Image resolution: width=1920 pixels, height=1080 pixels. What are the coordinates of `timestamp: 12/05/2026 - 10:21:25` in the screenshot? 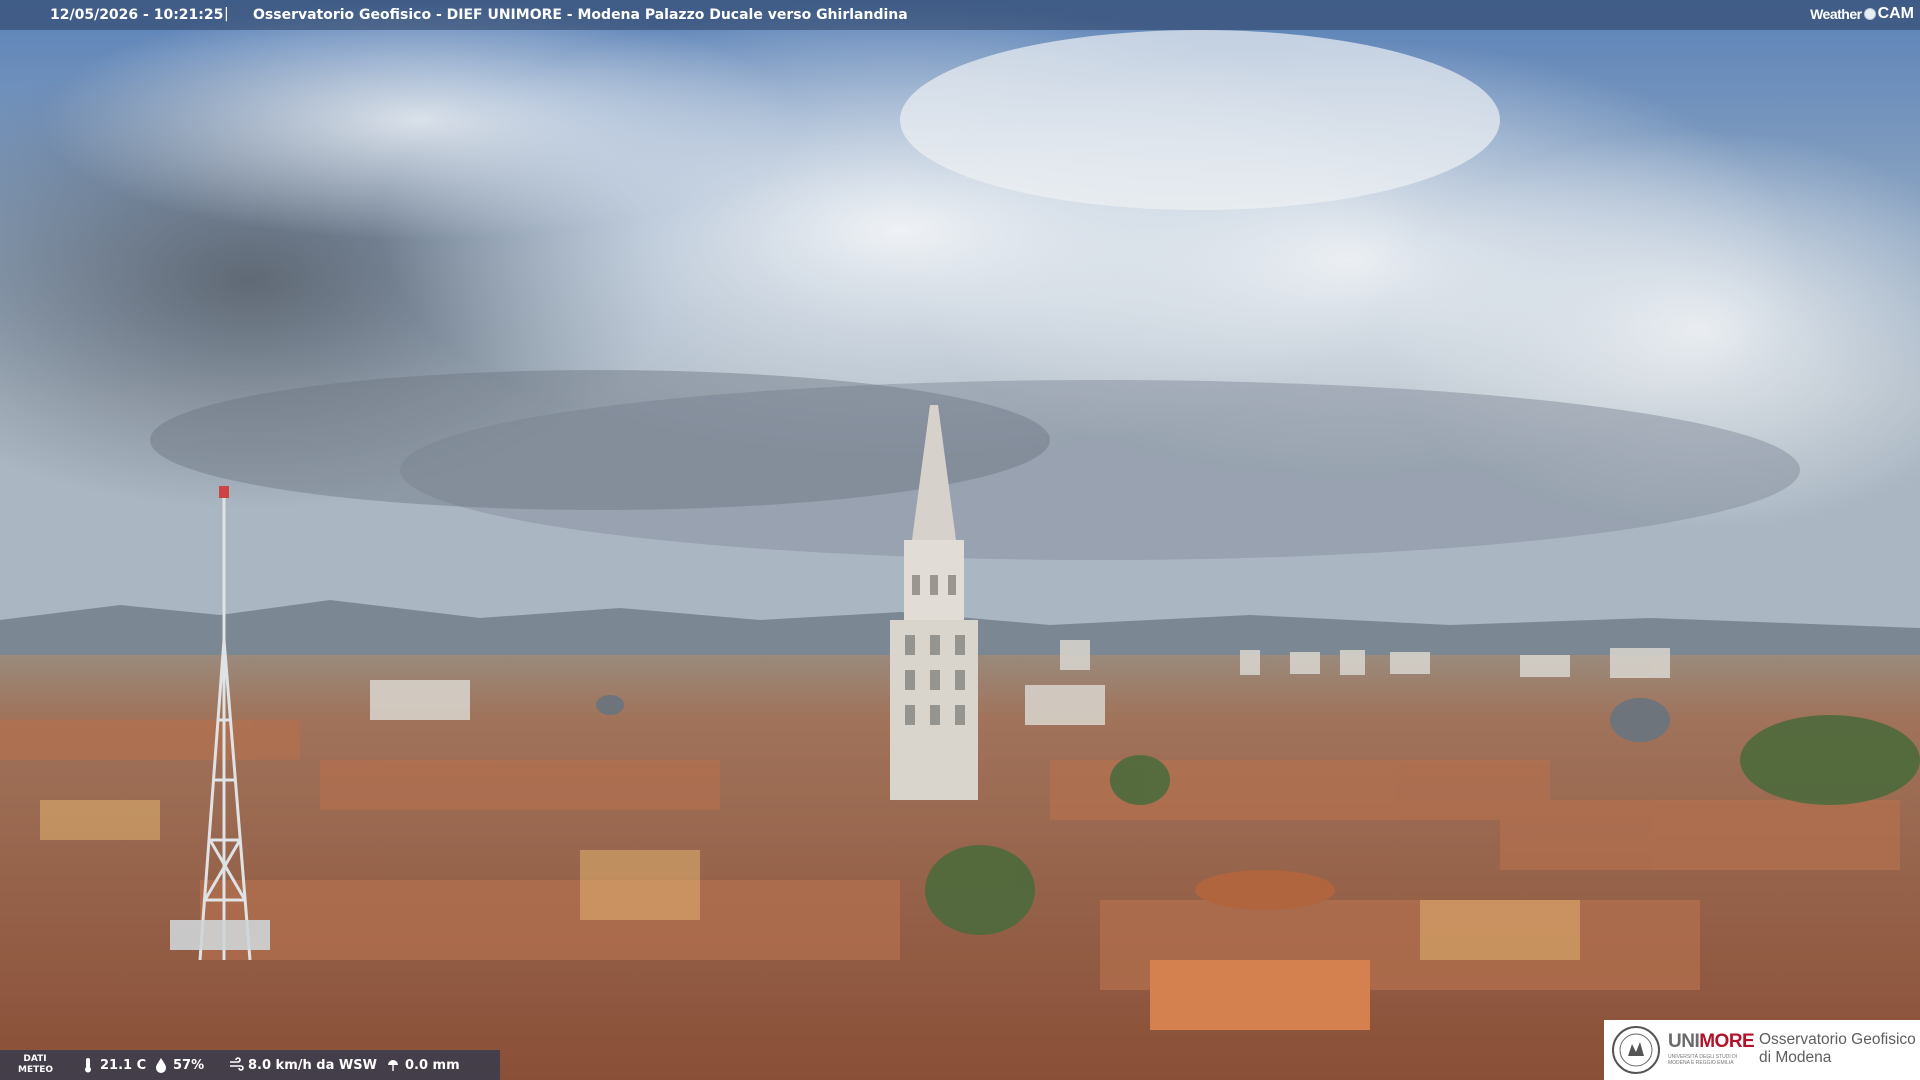 It's located at (137, 15).